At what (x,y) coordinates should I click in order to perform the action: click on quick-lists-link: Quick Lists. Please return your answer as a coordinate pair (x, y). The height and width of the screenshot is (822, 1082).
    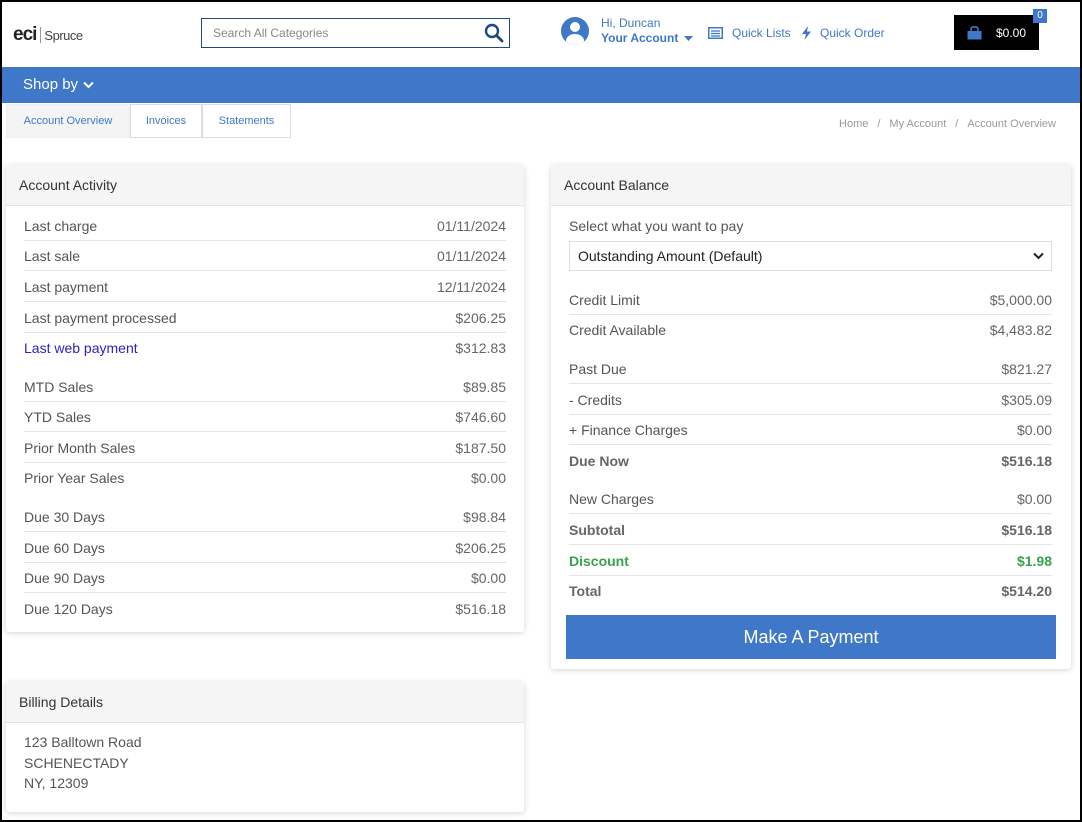
    Looking at the image, I should click on (749, 33).